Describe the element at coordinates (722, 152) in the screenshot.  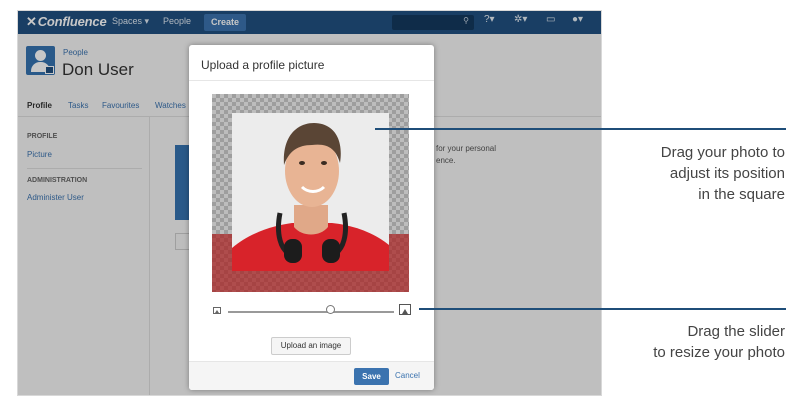
I see `callout-photo-line1: Drag your photo to` at that location.